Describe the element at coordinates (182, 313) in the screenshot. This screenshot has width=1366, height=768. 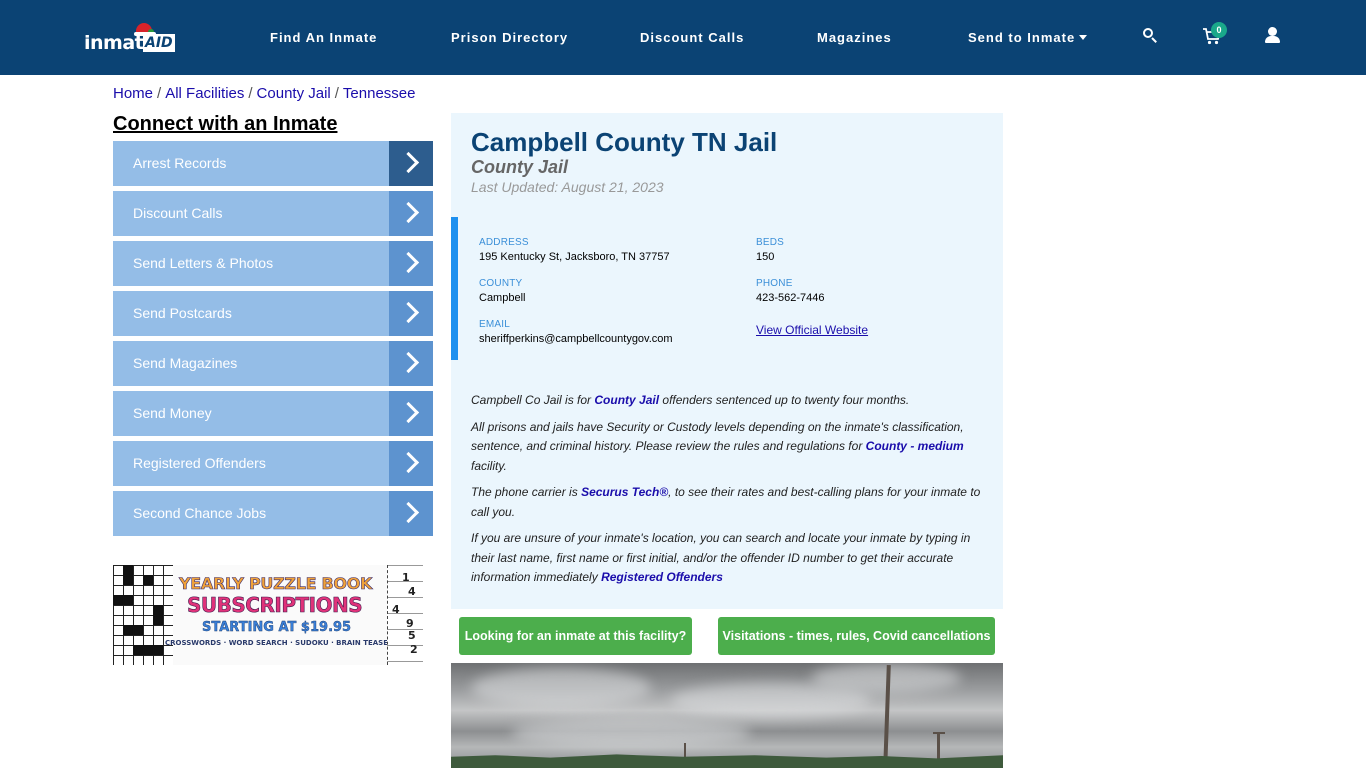
I see `sidebar-item-label: Send Postcards` at that location.